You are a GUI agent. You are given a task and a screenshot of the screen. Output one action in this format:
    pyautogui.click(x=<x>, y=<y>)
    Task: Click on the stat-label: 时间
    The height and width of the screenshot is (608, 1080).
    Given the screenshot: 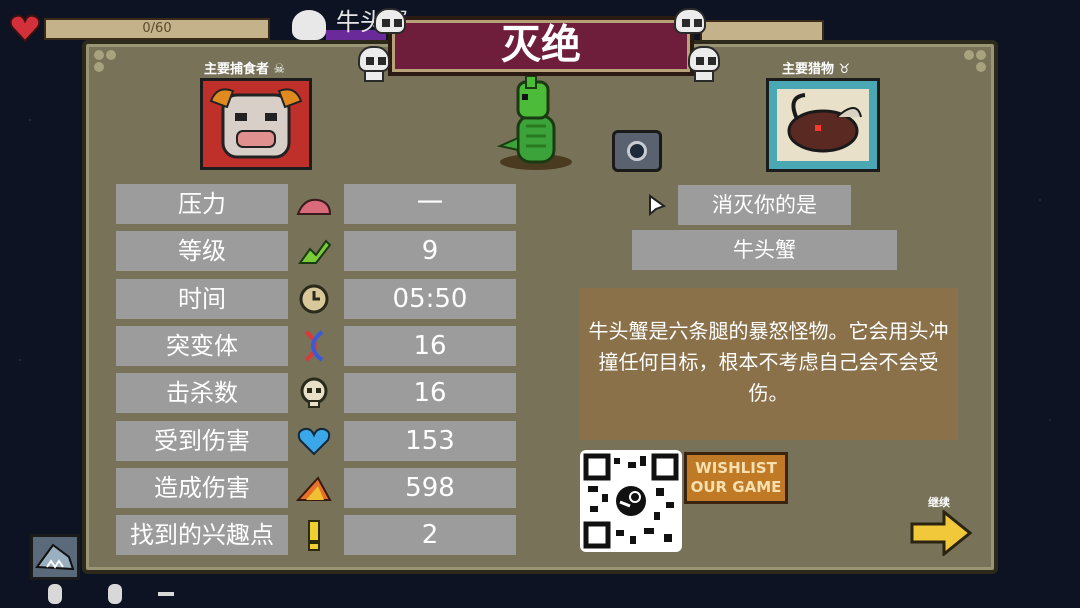 What is the action you would take?
    pyautogui.click(x=202, y=299)
    